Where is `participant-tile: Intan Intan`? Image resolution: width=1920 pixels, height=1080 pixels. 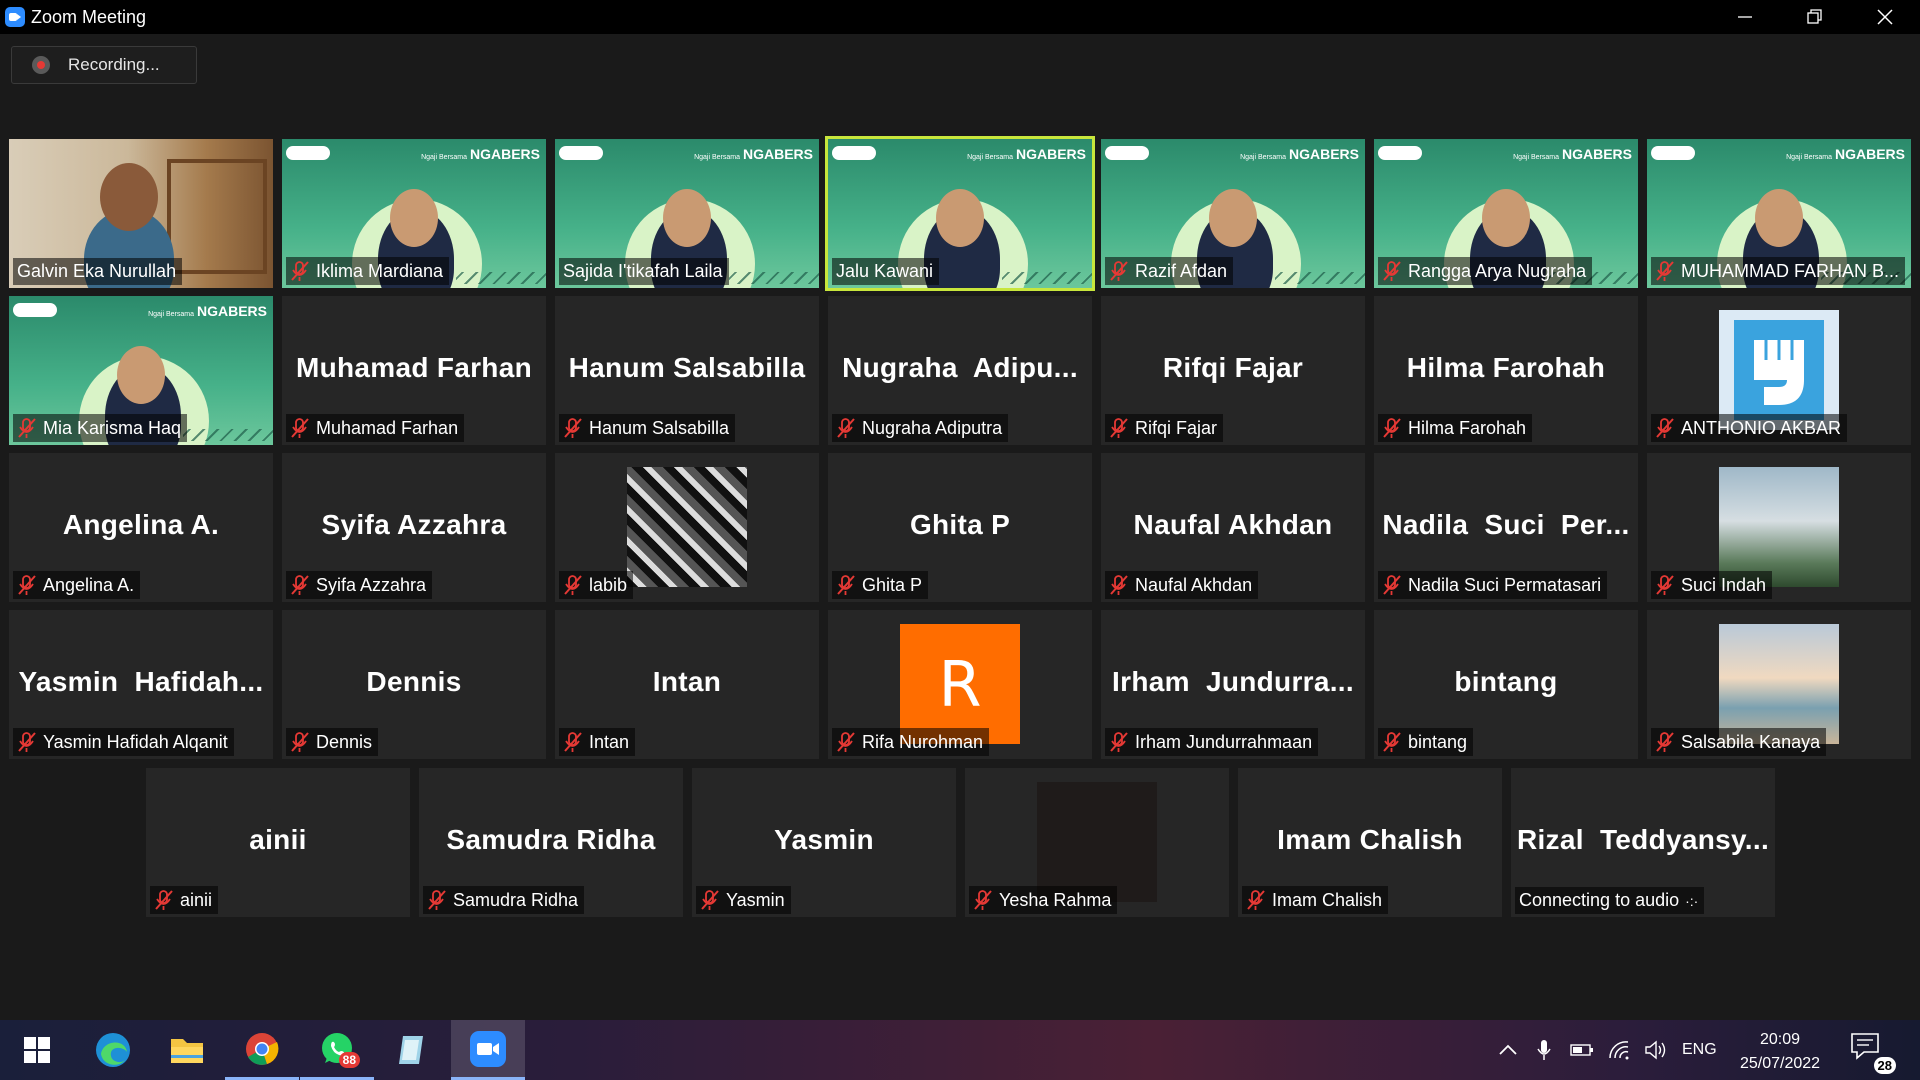 participant-tile: Intan Intan is located at coordinates (687, 684).